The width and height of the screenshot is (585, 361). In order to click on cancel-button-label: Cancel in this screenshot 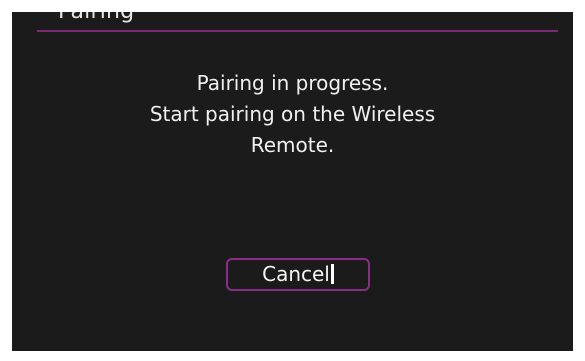, I will do `click(296, 274)`.